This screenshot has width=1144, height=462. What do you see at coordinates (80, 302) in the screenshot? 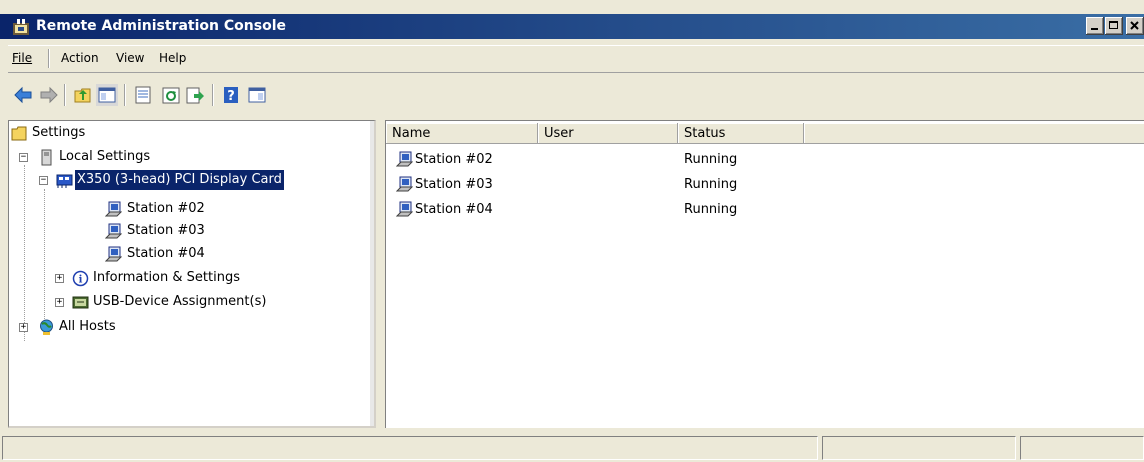
I see `usb-device-icon` at bounding box center [80, 302].